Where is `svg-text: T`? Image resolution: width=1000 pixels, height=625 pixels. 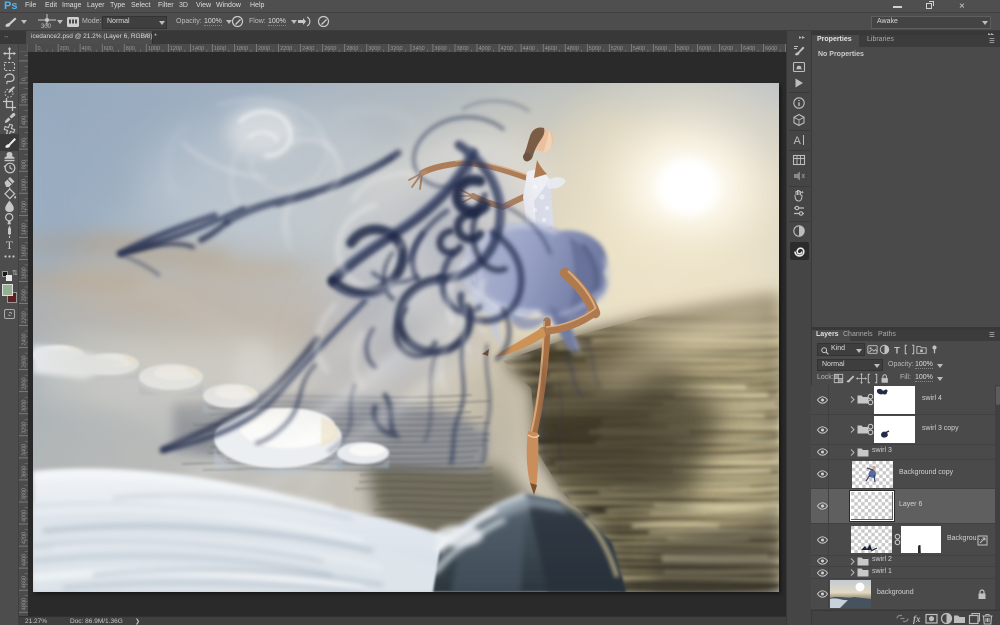
svg-text: T is located at coordinates (897, 350).